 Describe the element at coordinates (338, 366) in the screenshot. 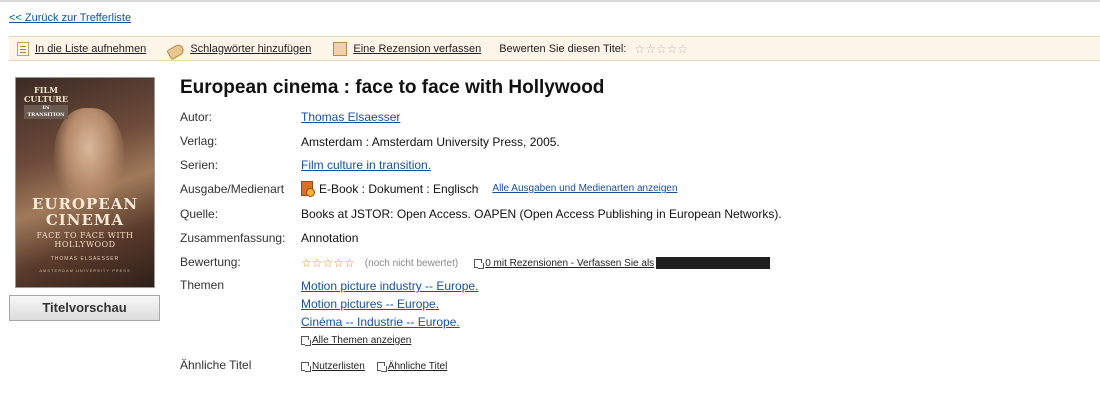

I see `user-lists-link: Nutzerlisten` at that location.